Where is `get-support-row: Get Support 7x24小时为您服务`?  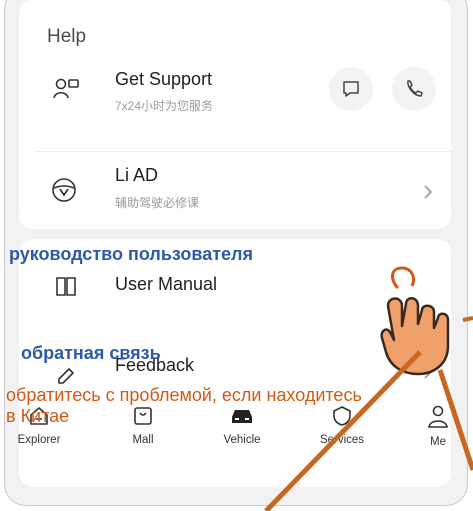
get-support-row: Get Support 7x24小时为您服务 is located at coordinates (235, 97).